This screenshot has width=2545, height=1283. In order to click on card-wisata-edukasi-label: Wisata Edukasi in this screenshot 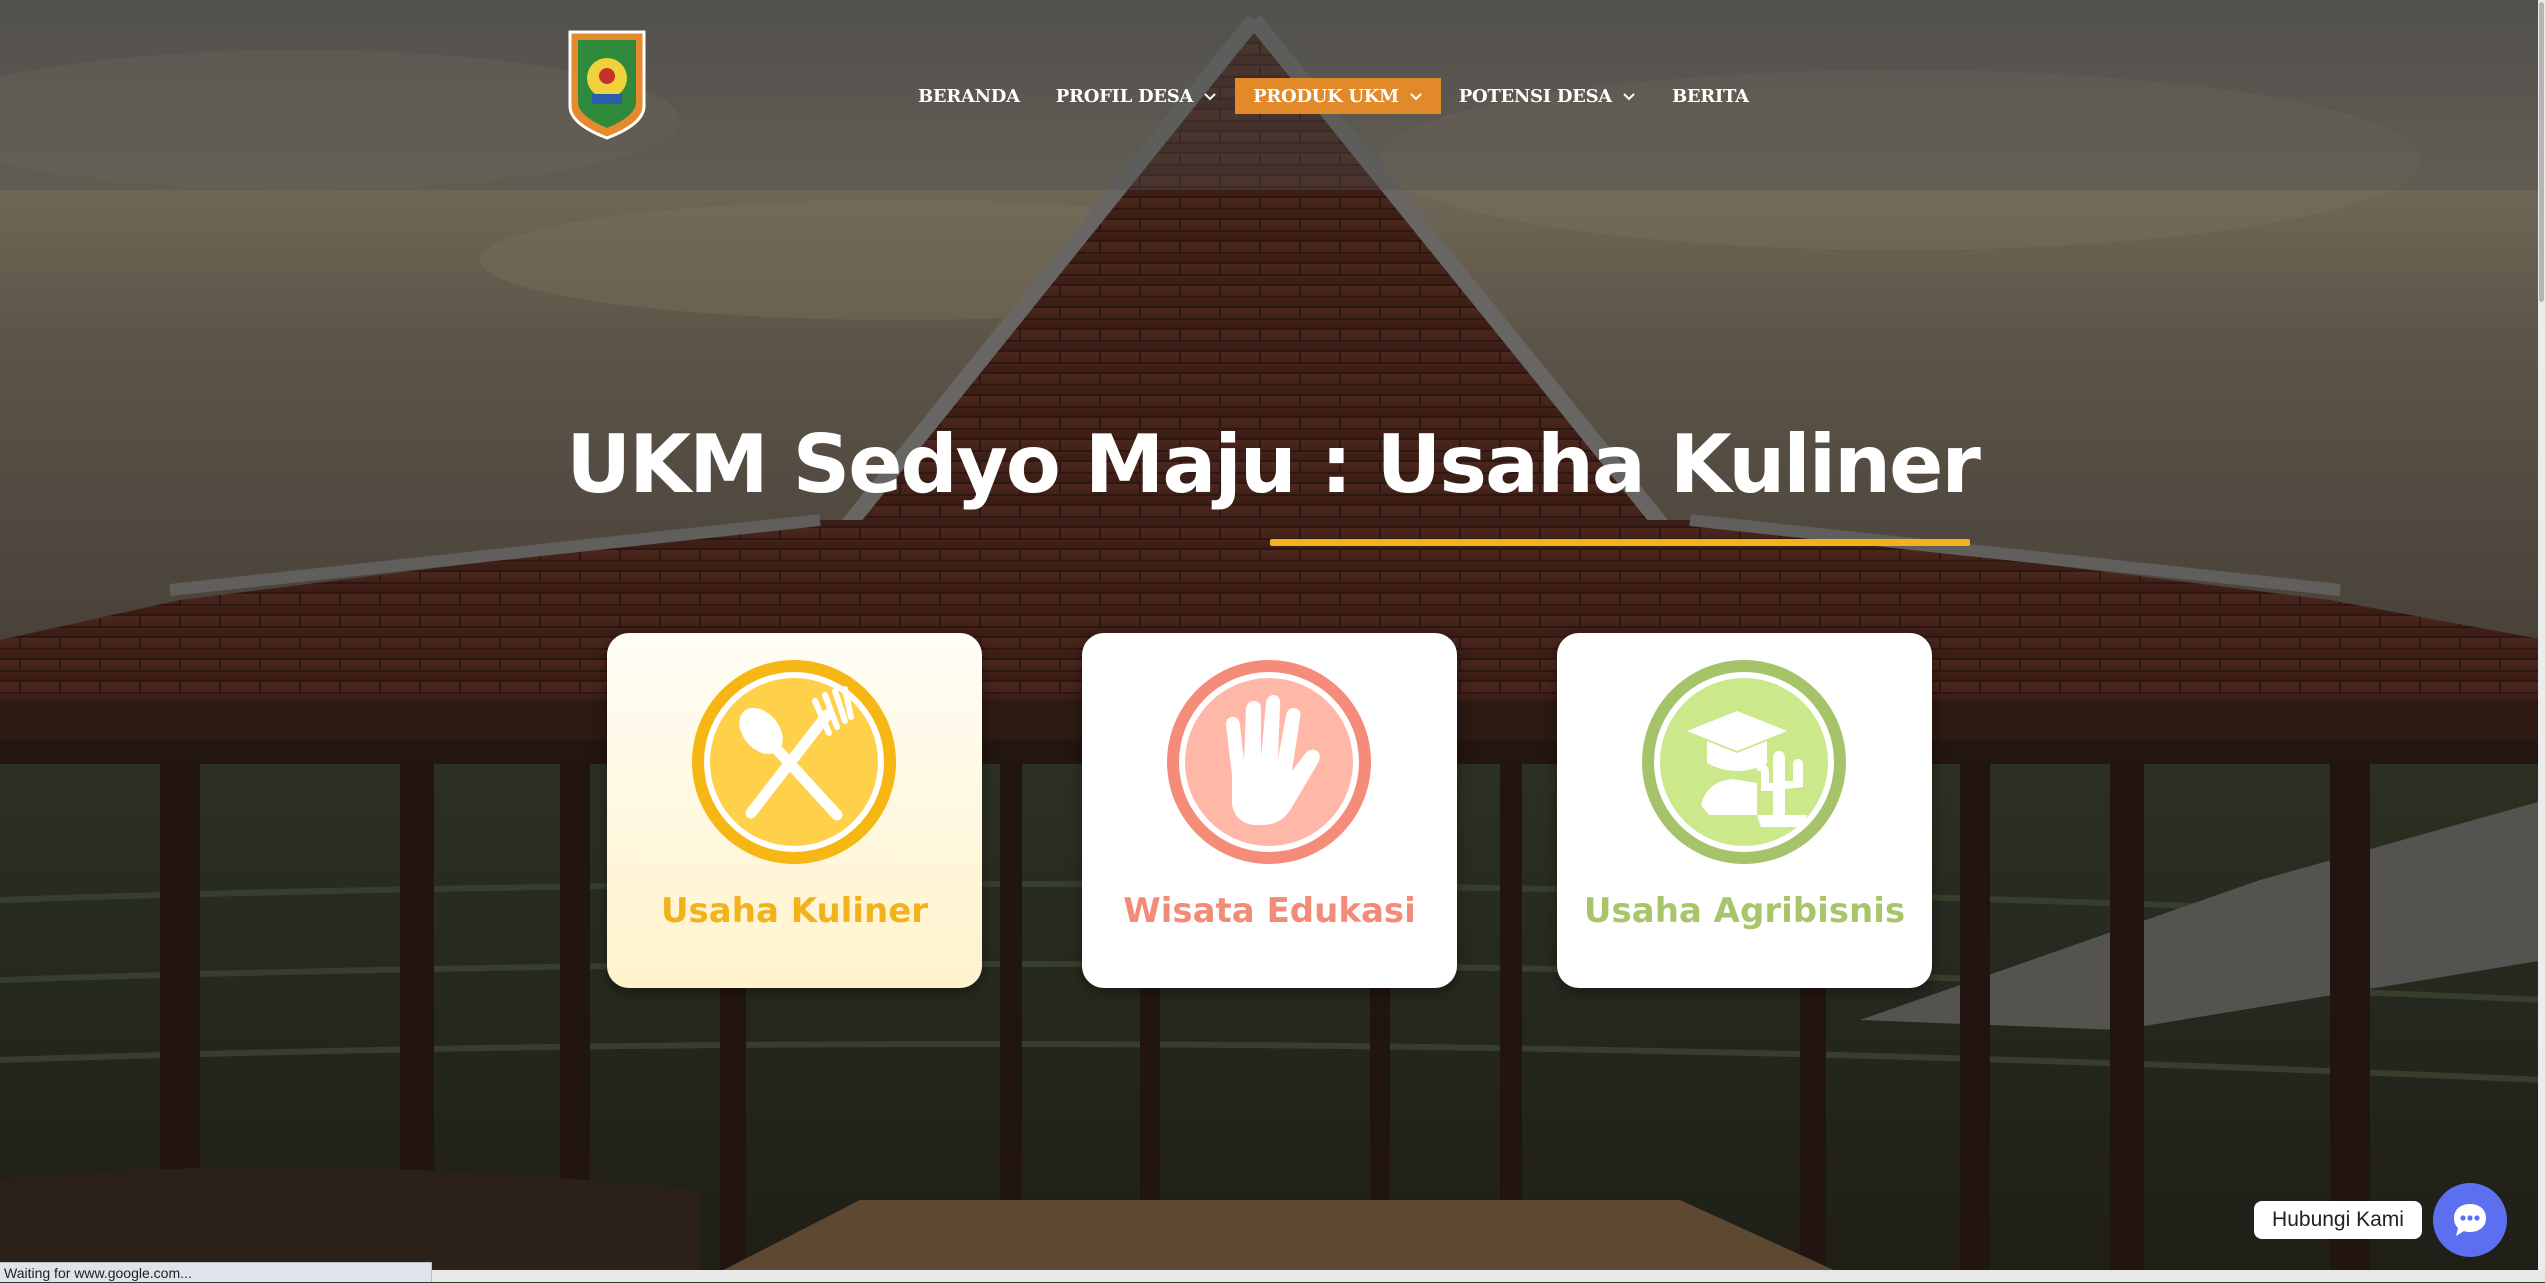, I will do `click(1269, 911)`.